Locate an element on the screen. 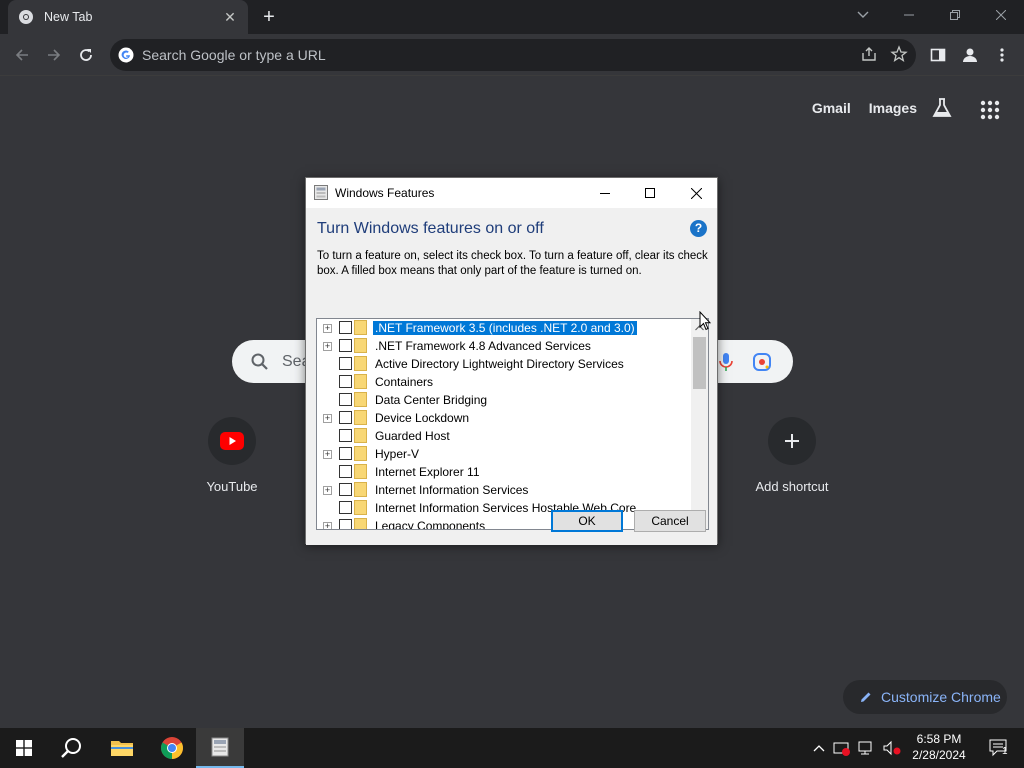 This screenshot has width=1024, height=768. youtube-icon is located at coordinates (232, 441).